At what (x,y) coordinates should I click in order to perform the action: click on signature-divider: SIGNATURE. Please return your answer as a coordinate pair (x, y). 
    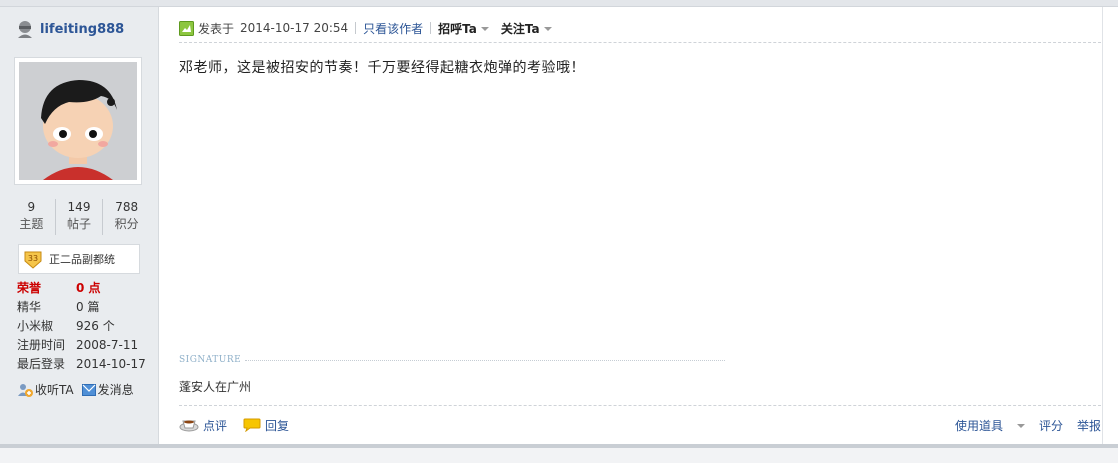
    Looking at the image, I should click on (452, 360).